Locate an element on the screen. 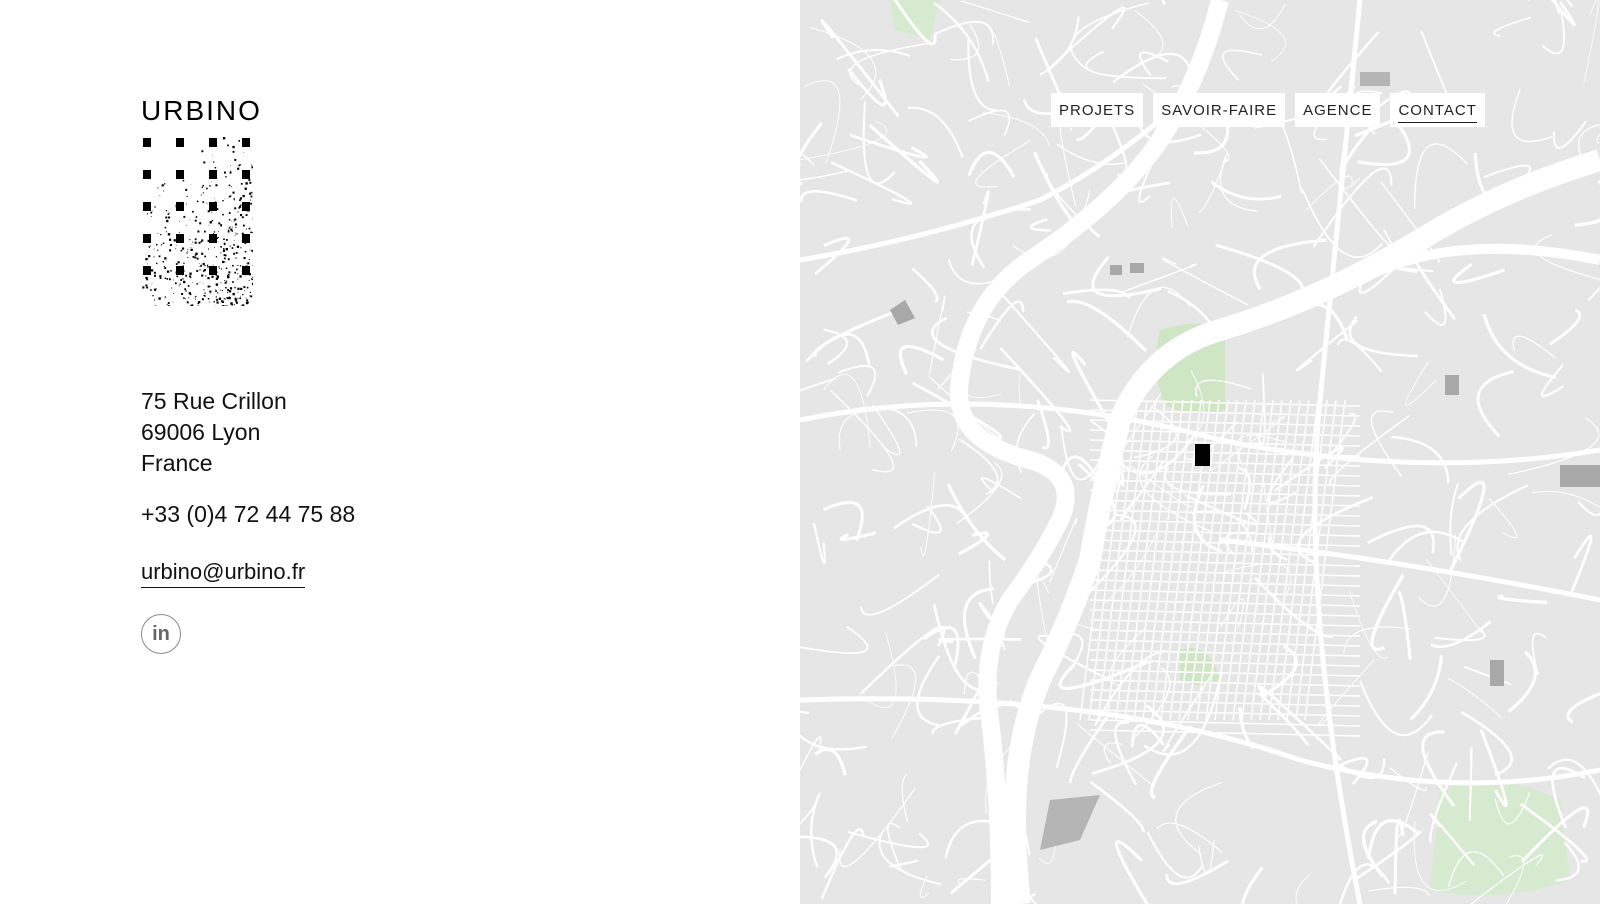 The image size is (1600, 904). location-marker is located at coordinates (1202, 455).